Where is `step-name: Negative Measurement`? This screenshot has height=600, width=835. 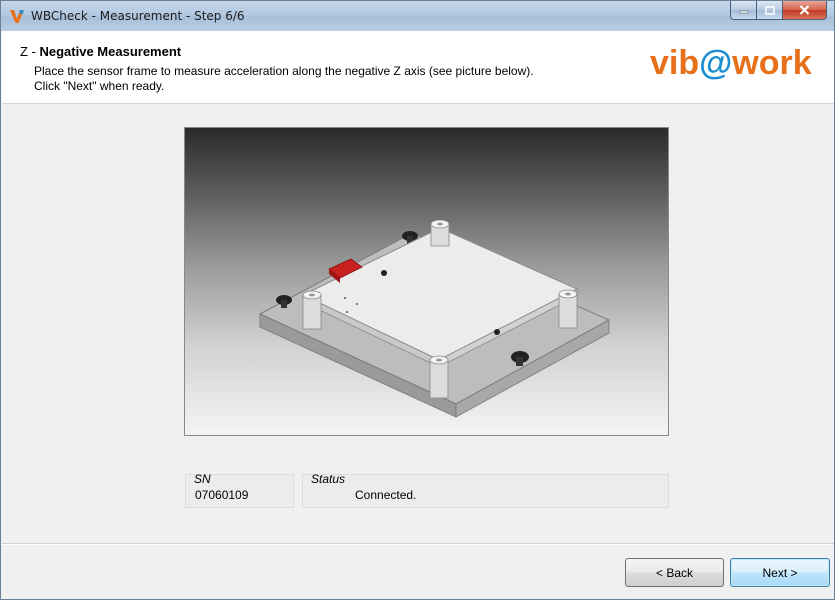
step-name: Negative Measurement is located at coordinates (110, 51).